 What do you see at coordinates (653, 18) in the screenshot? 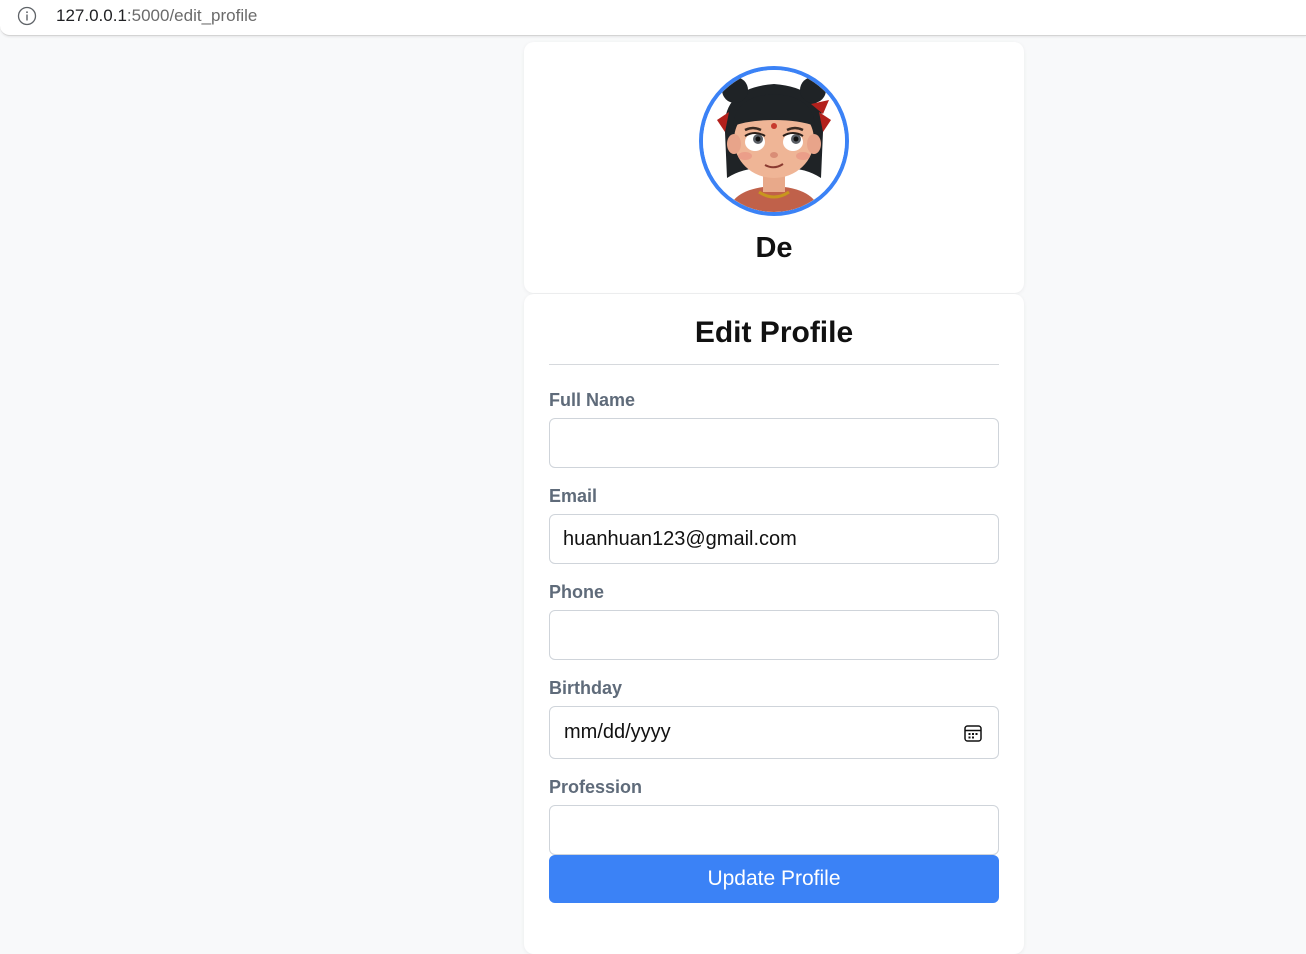
I see `browser-url-bar: 127.0.0.1:5000/edit_profile` at bounding box center [653, 18].